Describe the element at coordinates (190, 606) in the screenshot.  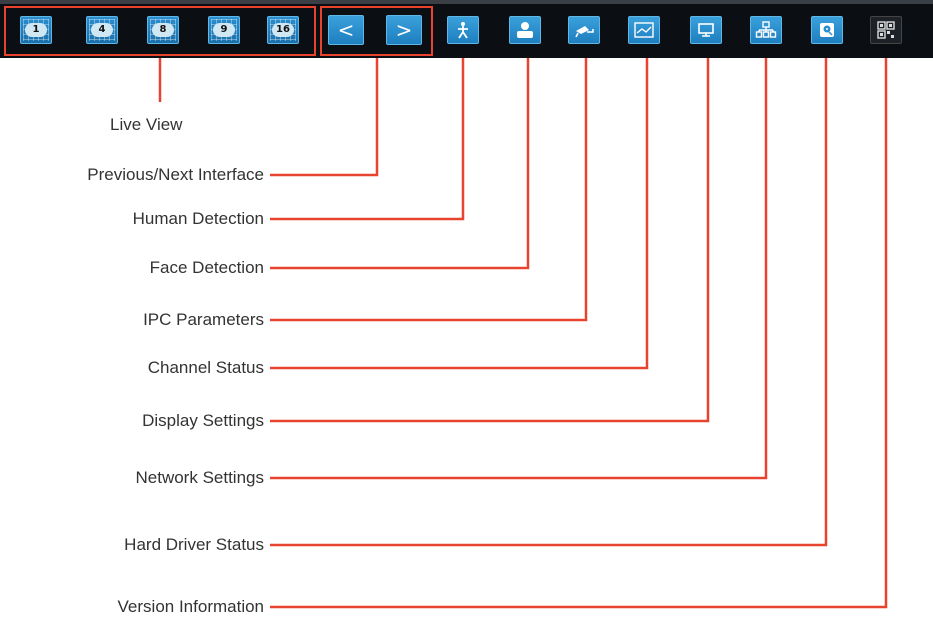
I see `version-information-label: Version Information` at that location.